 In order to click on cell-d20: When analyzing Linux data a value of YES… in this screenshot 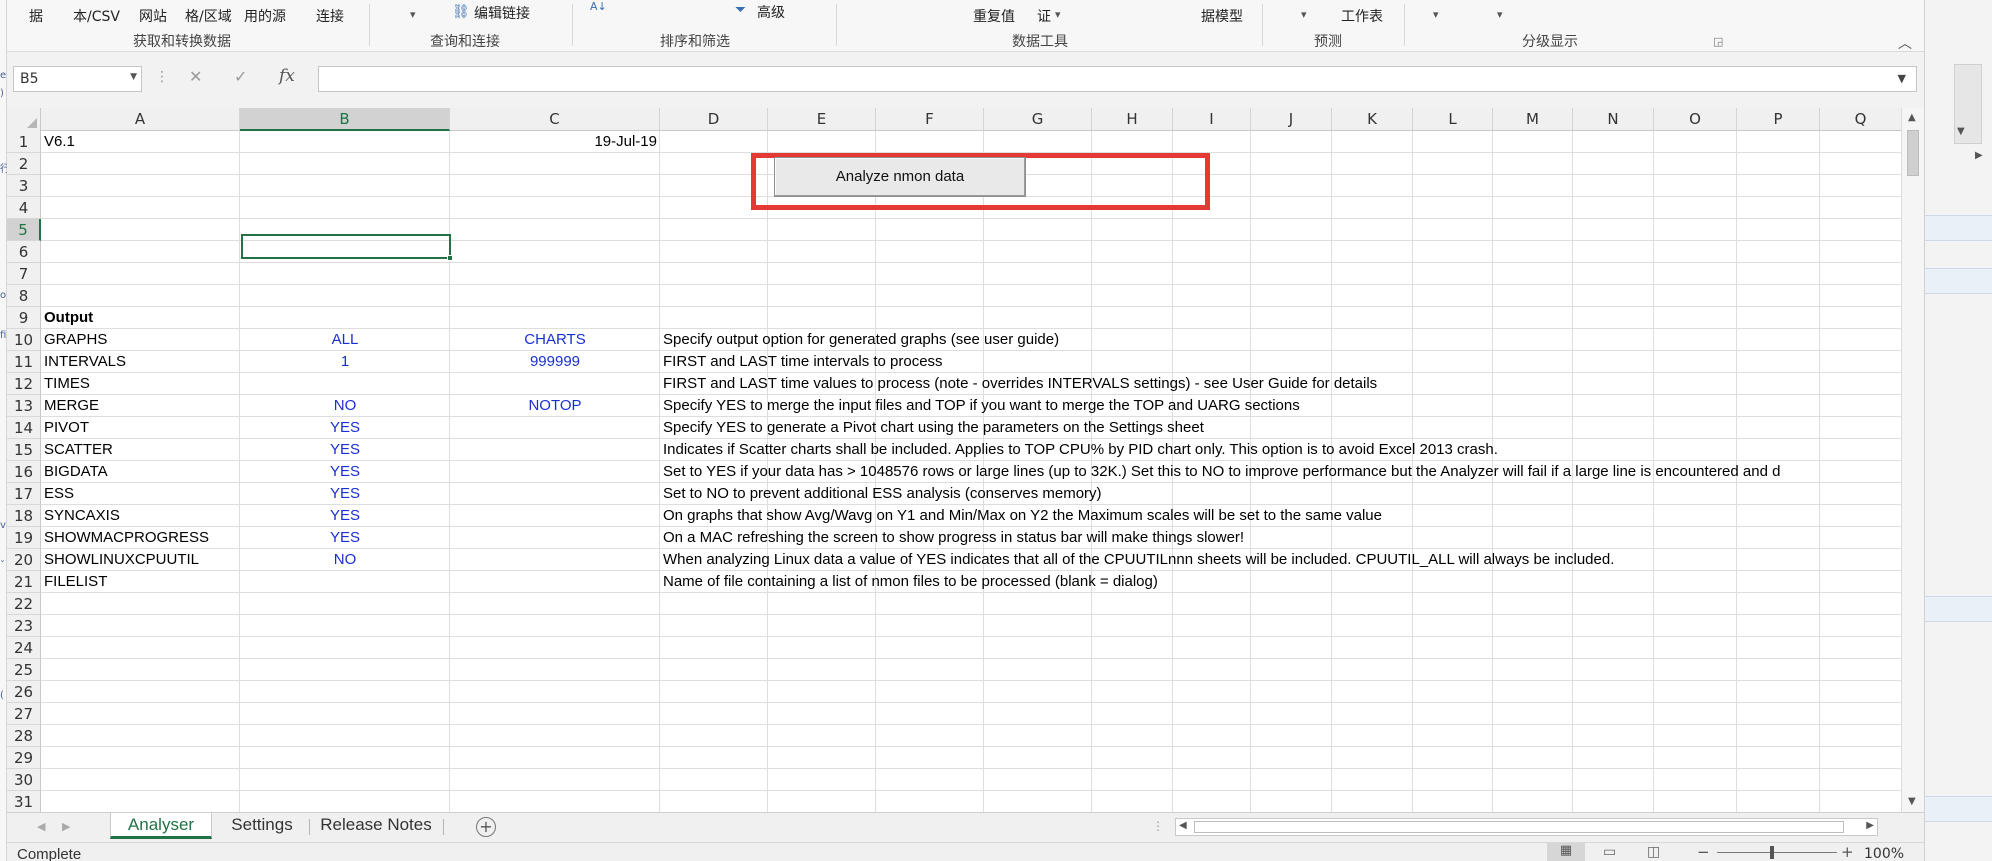, I will do `click(1280, 560)`.